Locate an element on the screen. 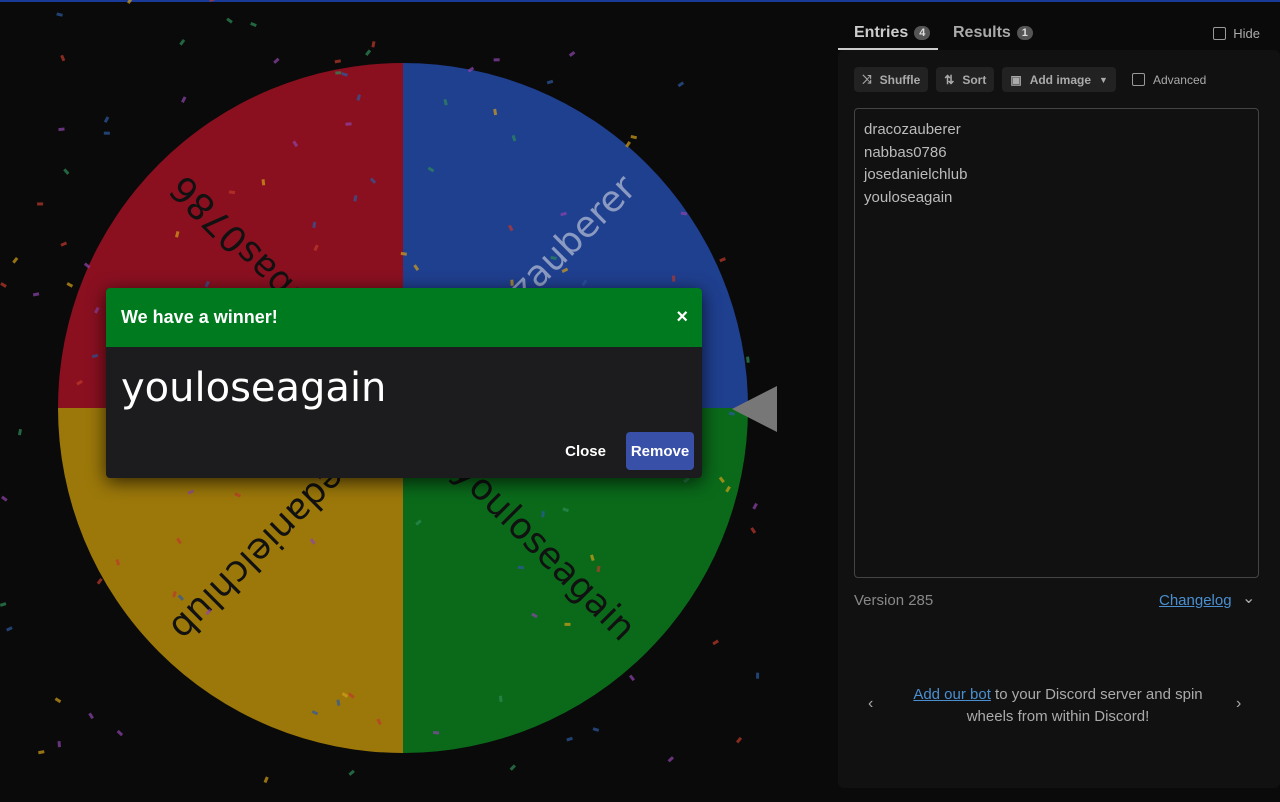 Image resolution: width=1280 pixels, height=802 pixels. add-bot-link: Add our bot is located at coordinates (952, 694).